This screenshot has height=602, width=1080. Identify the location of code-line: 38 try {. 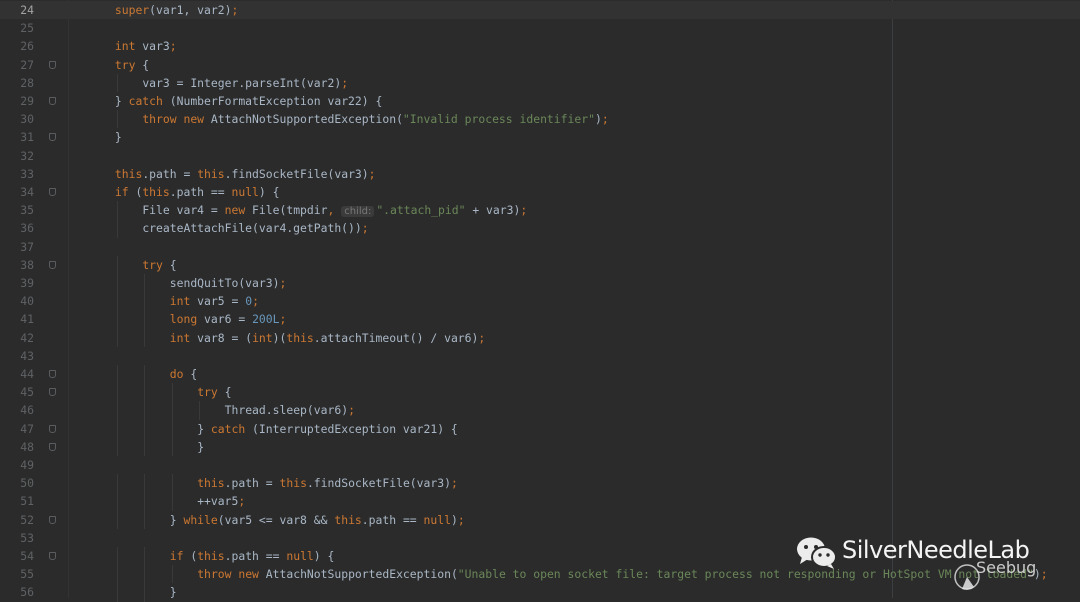
(540, 265).